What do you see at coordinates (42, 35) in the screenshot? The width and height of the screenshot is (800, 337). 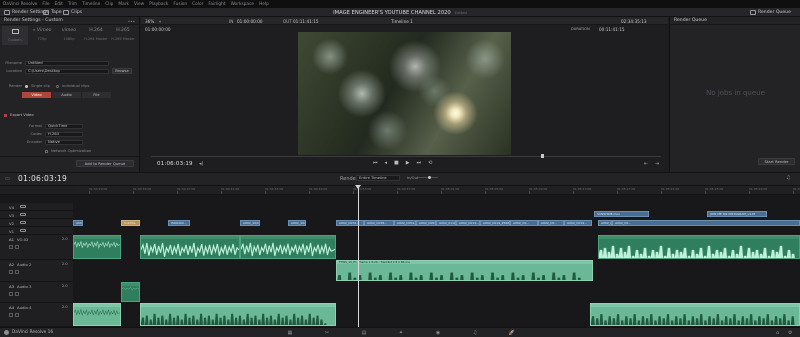 I see `preset-vimeo-720: » Vimeo 720p` at bounding box center [42, 35].